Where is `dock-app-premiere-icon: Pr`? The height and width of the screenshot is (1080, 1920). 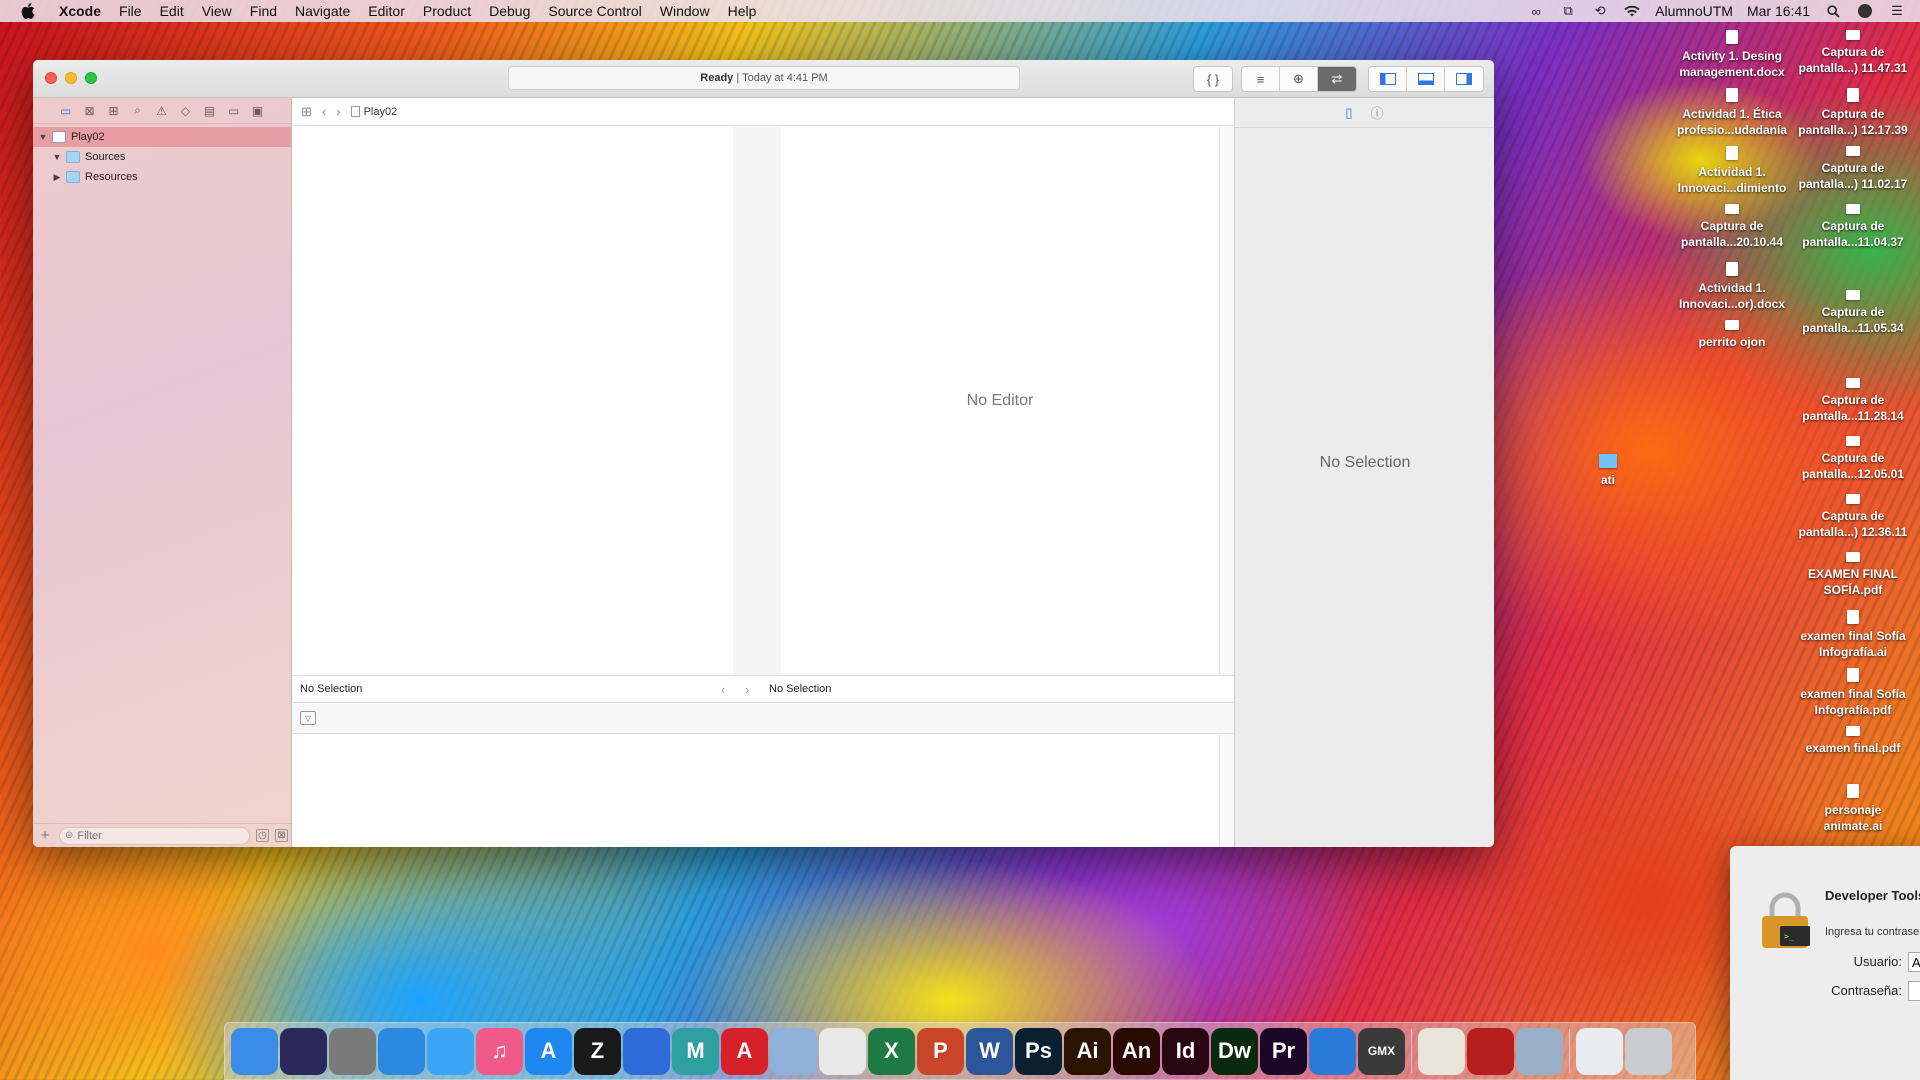
dock-app-premiere-icon: Pr is located at coordinates (1283, 1051).